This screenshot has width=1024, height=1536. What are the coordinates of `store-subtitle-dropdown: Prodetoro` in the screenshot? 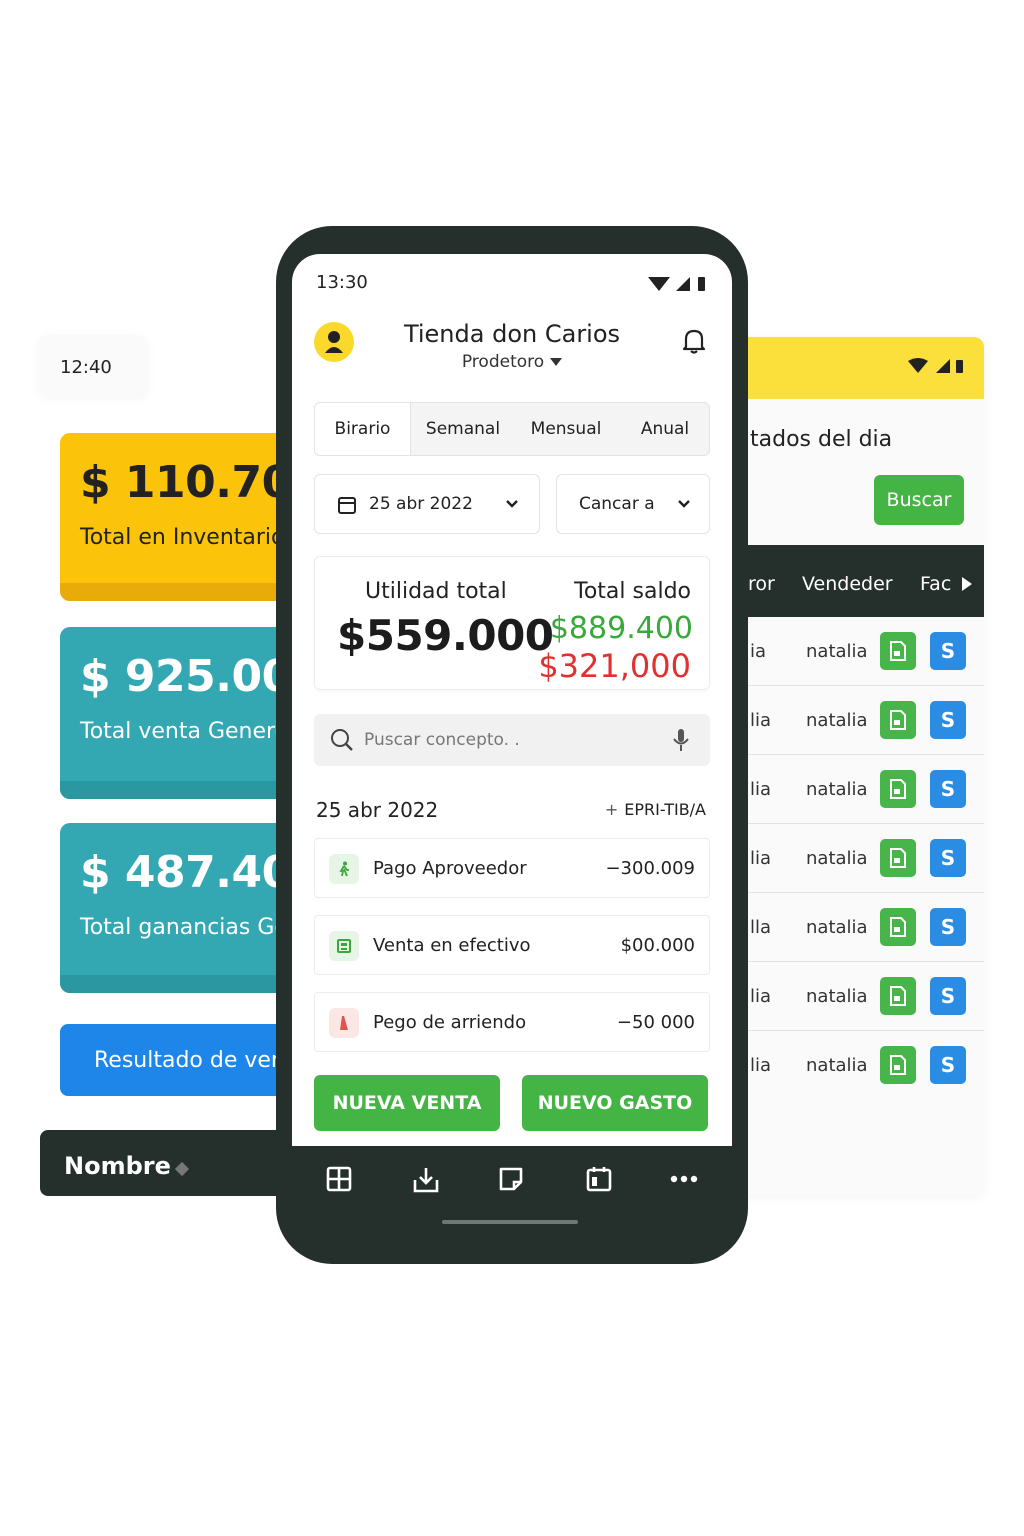 It's located at (512, 362).